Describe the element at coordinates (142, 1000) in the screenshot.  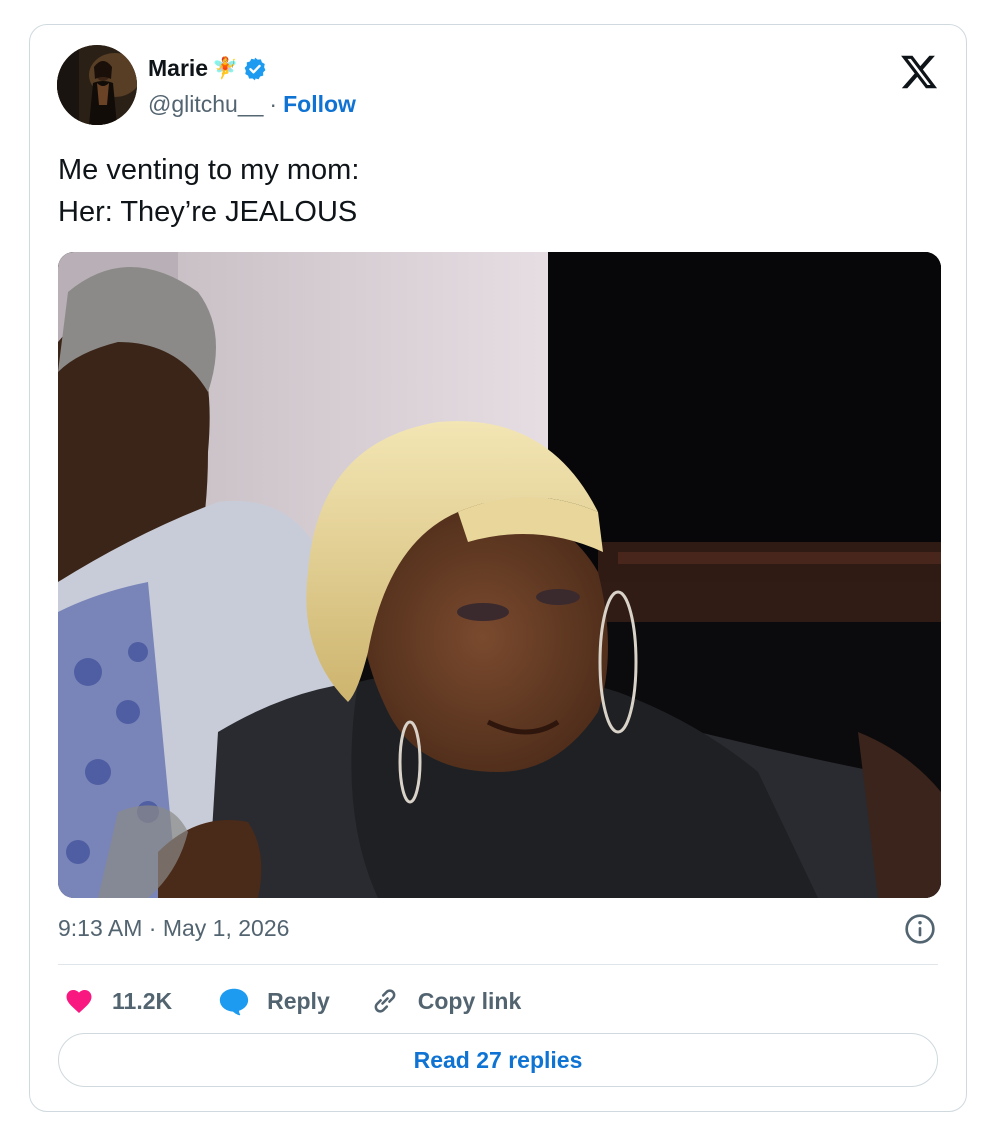
I see `like-count: 11.2K` at that location.